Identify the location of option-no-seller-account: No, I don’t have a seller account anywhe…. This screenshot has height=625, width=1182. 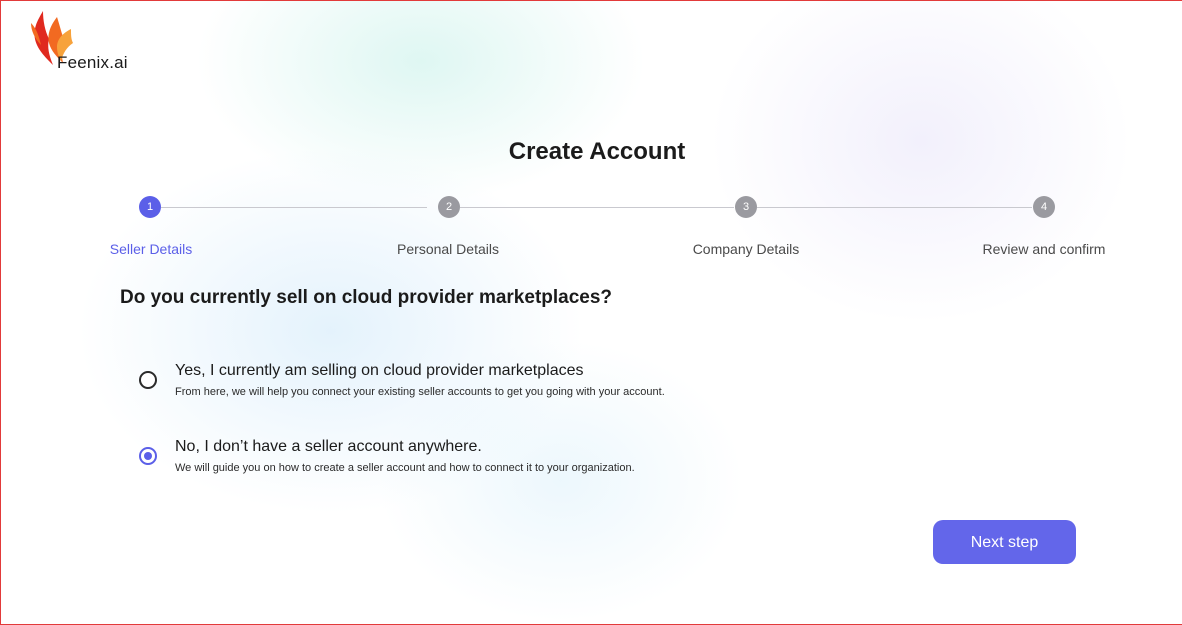
(539, 461).